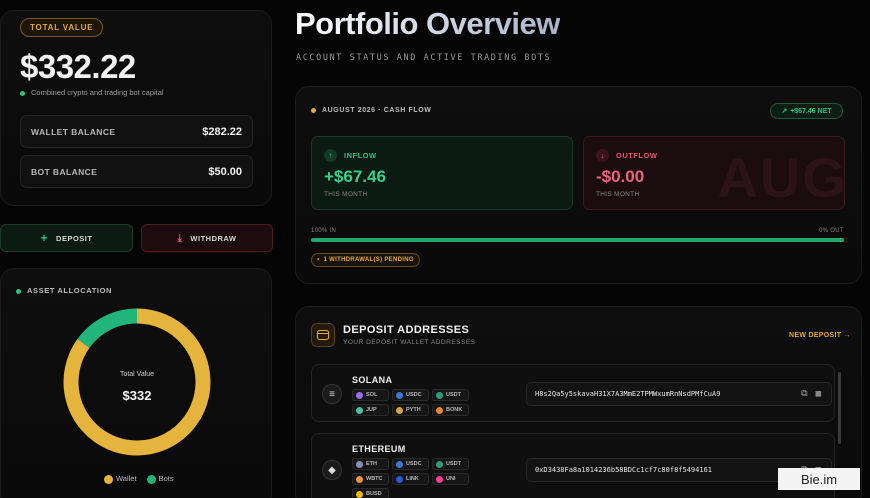 The image size is (870, 498). I want to click on inflow-label: INFLOW, so click(360, 155).